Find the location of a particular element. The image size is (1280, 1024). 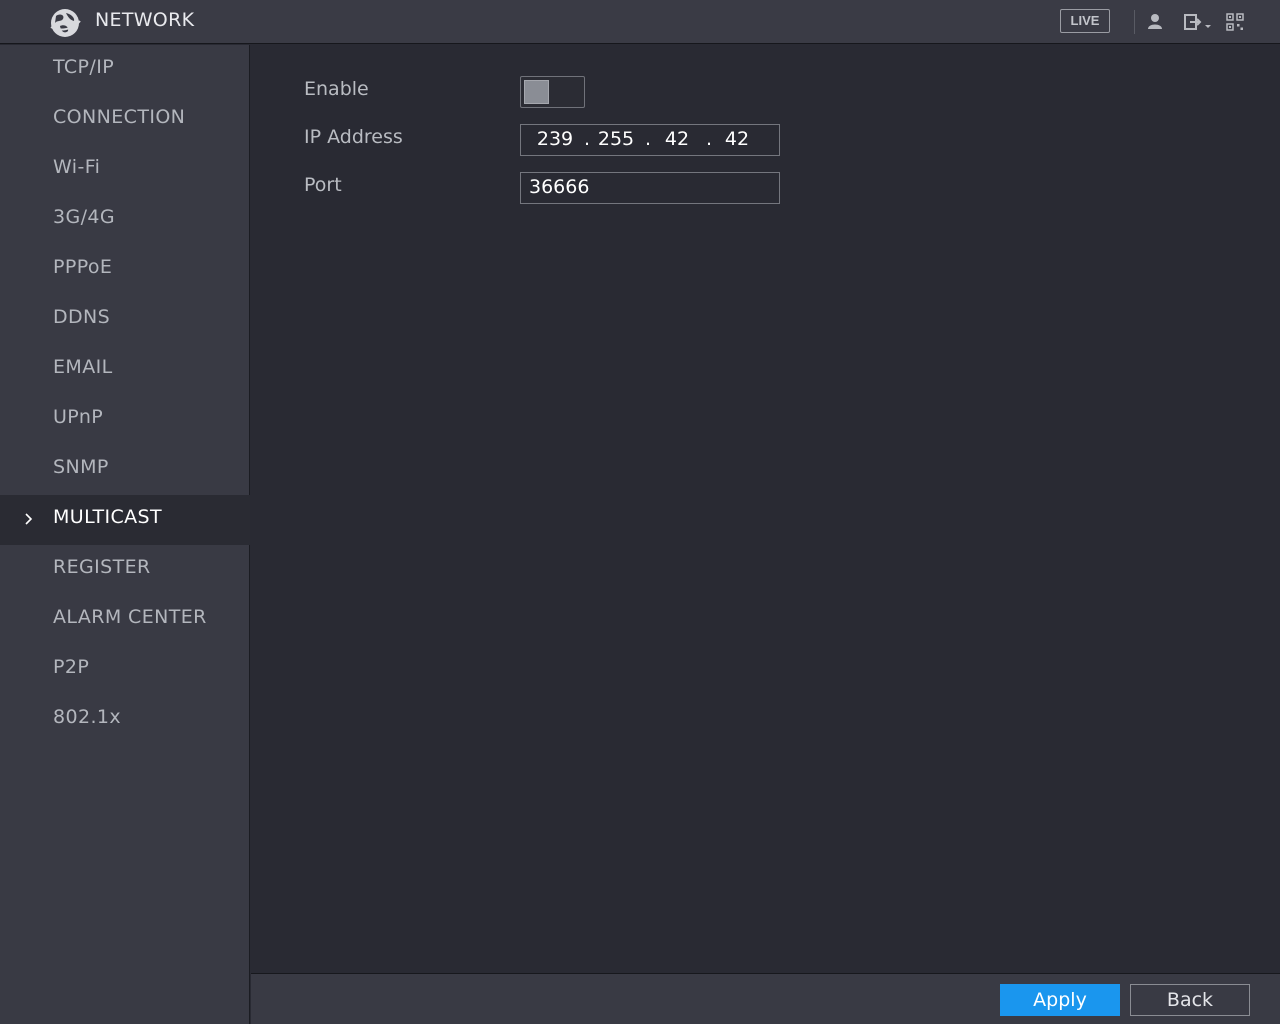

sidebar-item-alarm-center: ALARM CENTER is located at coordinates (125, 620).